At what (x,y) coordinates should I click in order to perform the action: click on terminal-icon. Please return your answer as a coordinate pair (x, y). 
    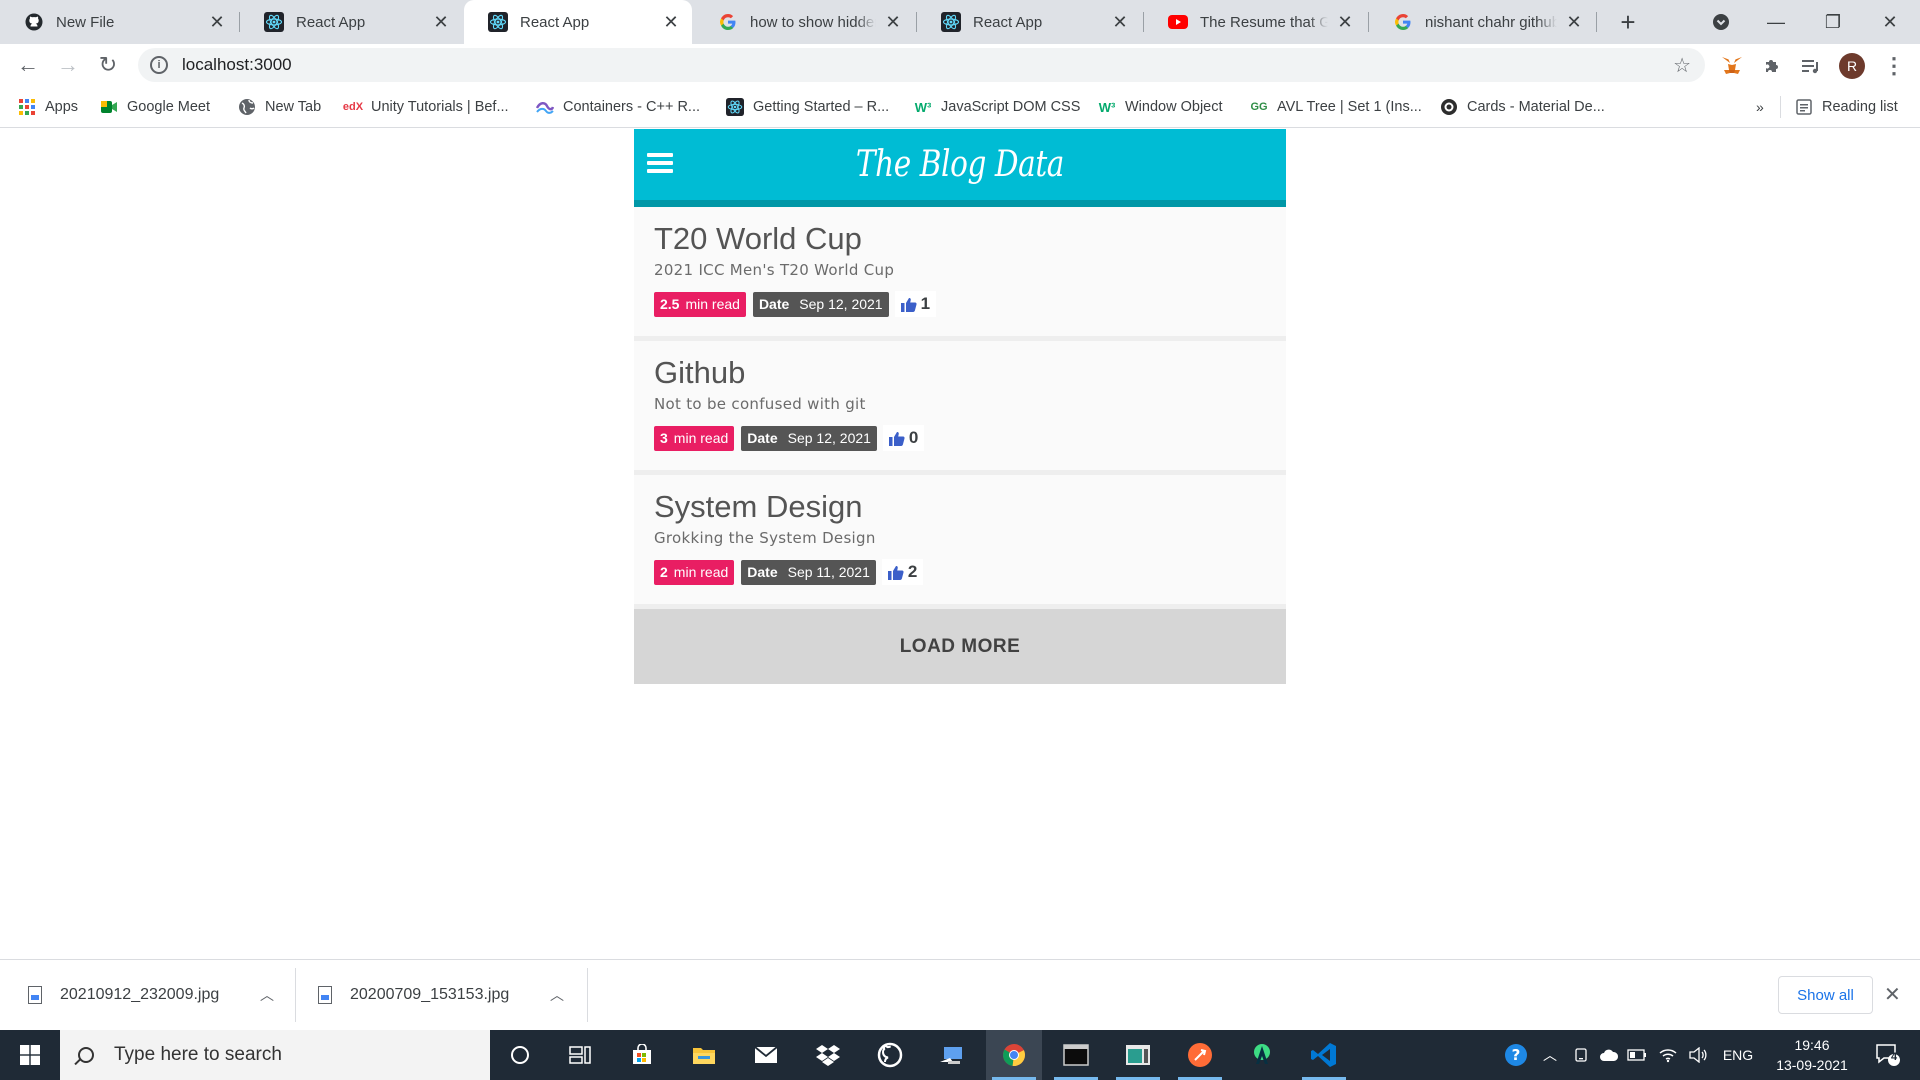
    Looking at the image, I should click on (1076, 1055).